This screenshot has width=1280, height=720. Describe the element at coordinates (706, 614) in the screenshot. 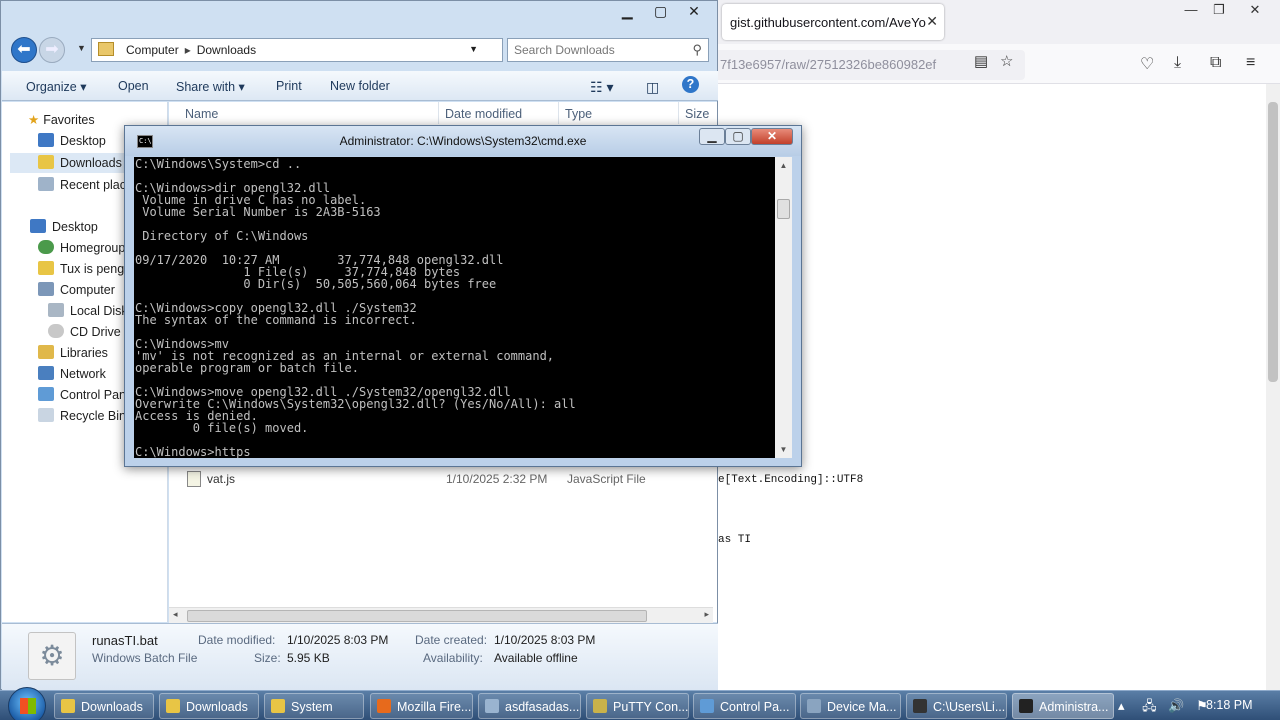

I see `scroll-right-icon: ▸` at that location.